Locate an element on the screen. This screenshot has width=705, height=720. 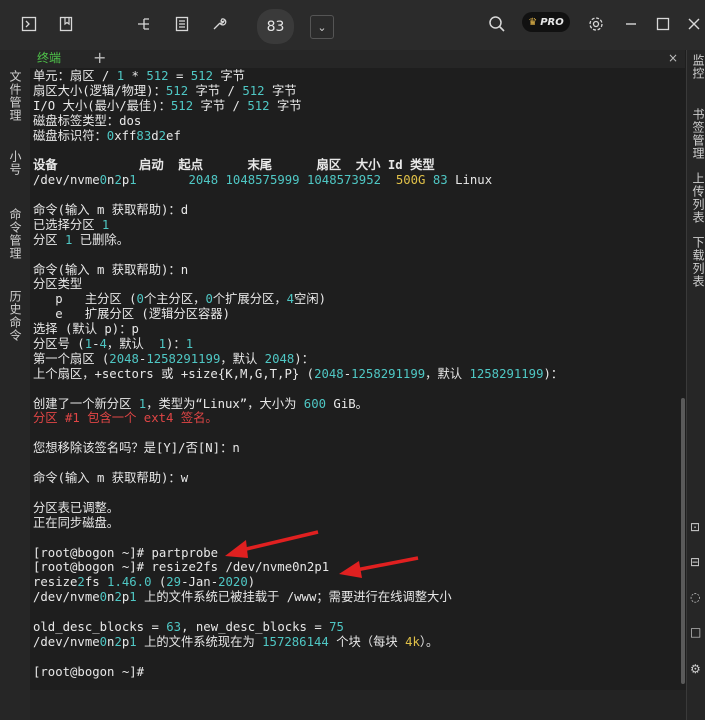
arrow-head-partprobe is located at coordinates (236, 549).